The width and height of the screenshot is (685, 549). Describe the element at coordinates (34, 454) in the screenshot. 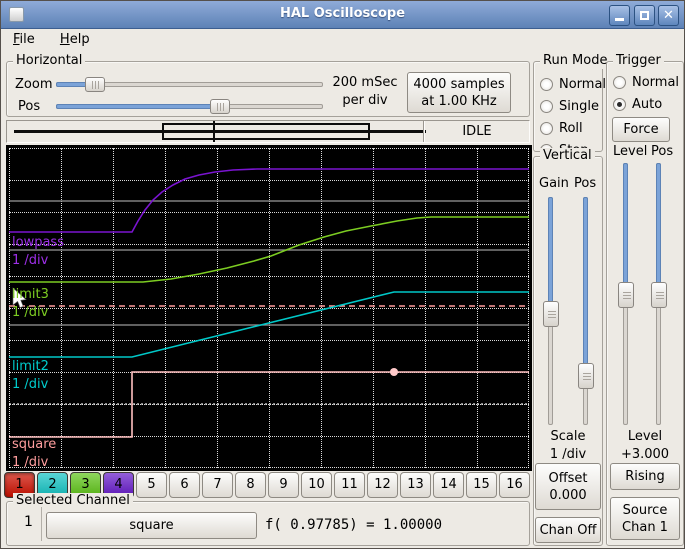

I see `square-channel-label: square 1 /div` at that location.